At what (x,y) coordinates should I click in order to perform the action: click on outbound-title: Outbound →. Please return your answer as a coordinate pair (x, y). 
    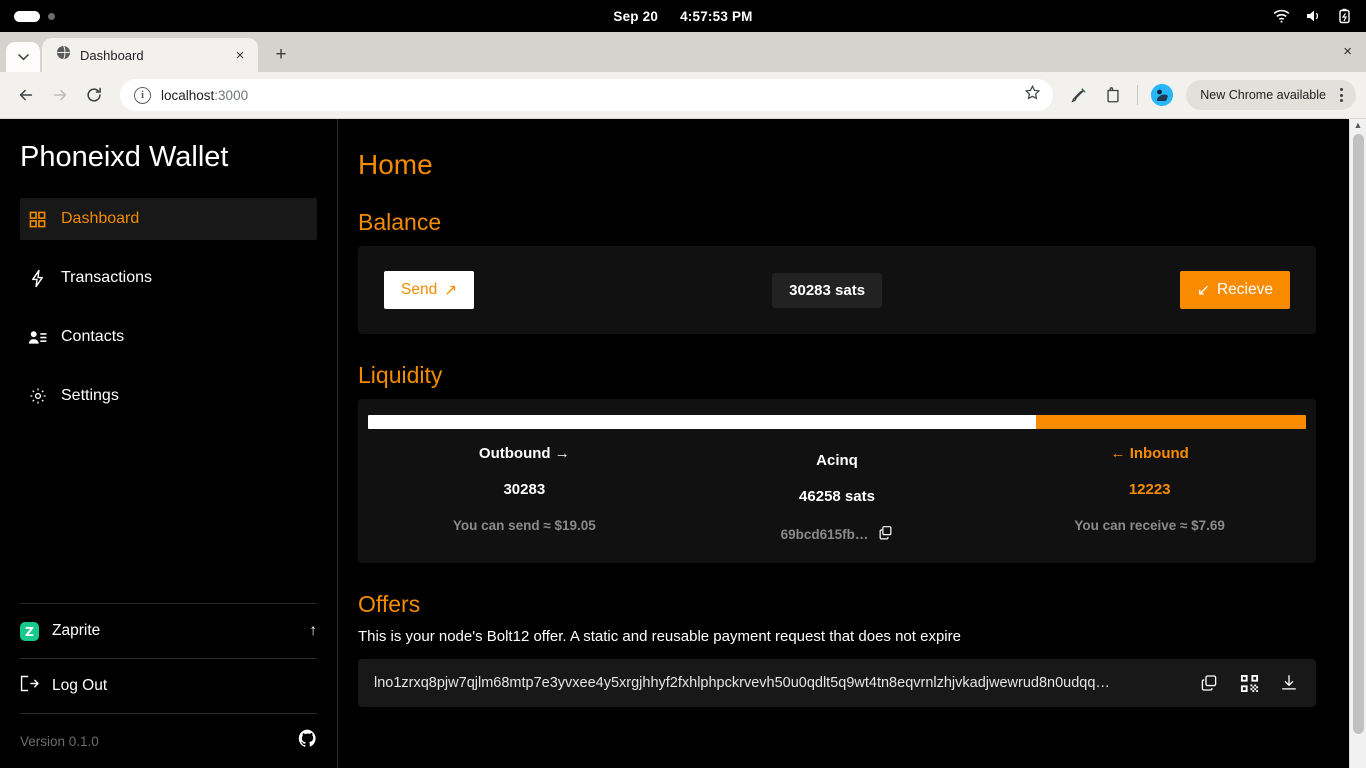
    Looking at the image, I should click on (524, 453).